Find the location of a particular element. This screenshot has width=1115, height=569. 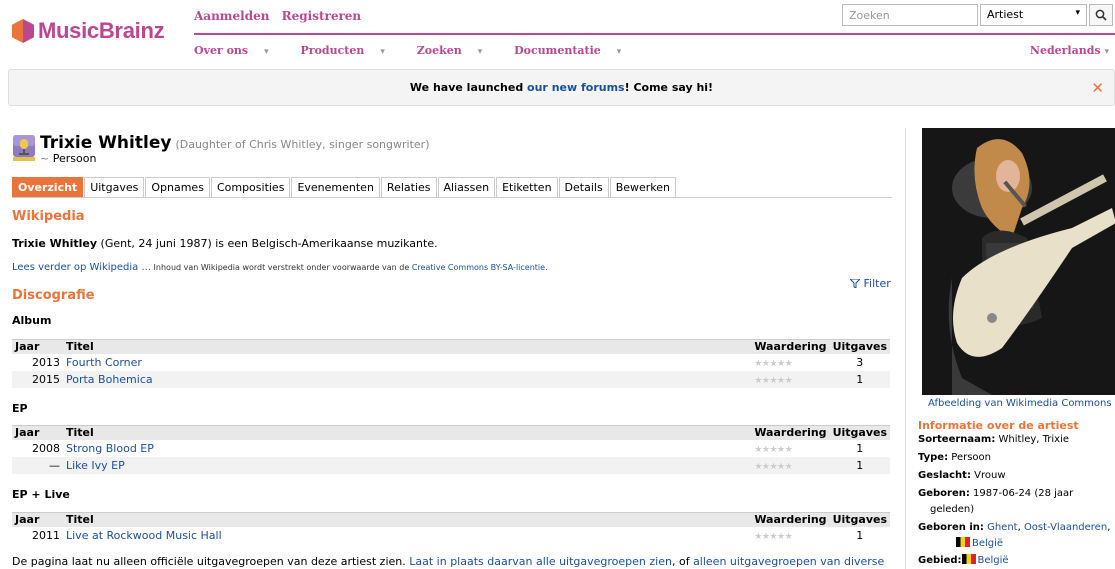

born-in: Geboren in: Ghent, Oost-Vlaanderen, is located at coordinates (1014, 527).